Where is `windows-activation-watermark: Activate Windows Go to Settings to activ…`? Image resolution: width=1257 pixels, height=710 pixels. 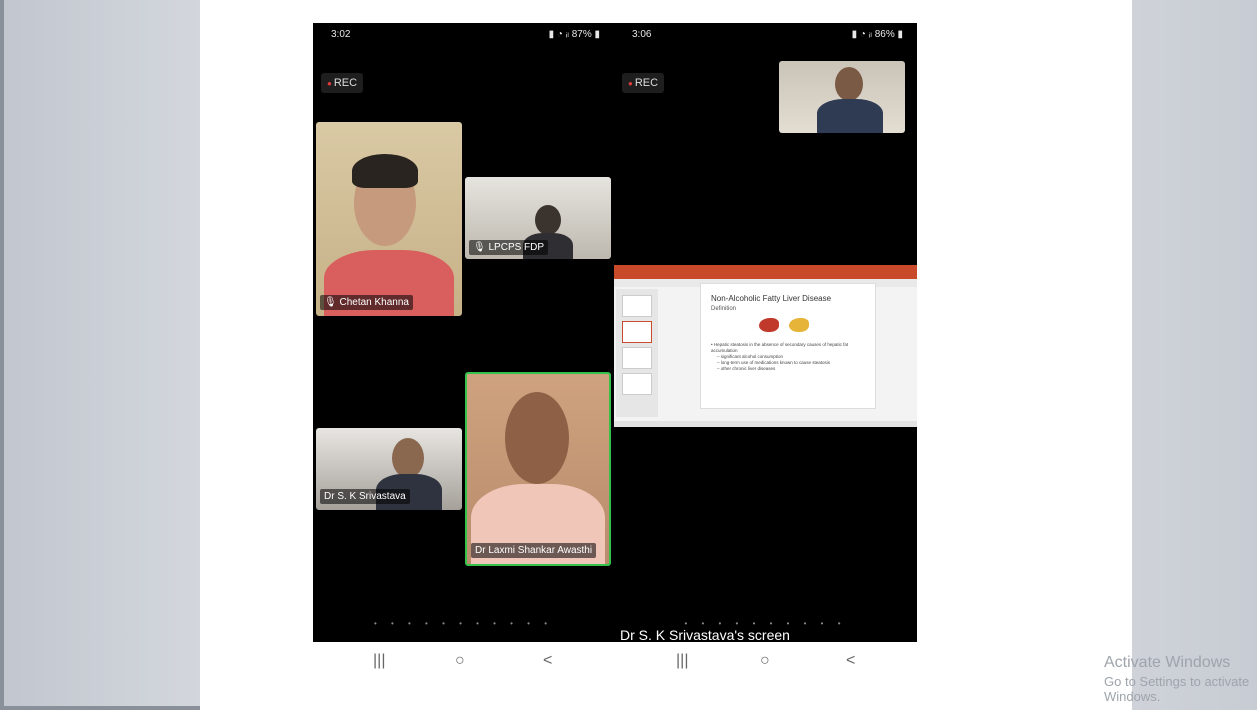
windows-activation-watermark: Activate Windows Go to Settings to activ… is located at coordinates (1180, 679).